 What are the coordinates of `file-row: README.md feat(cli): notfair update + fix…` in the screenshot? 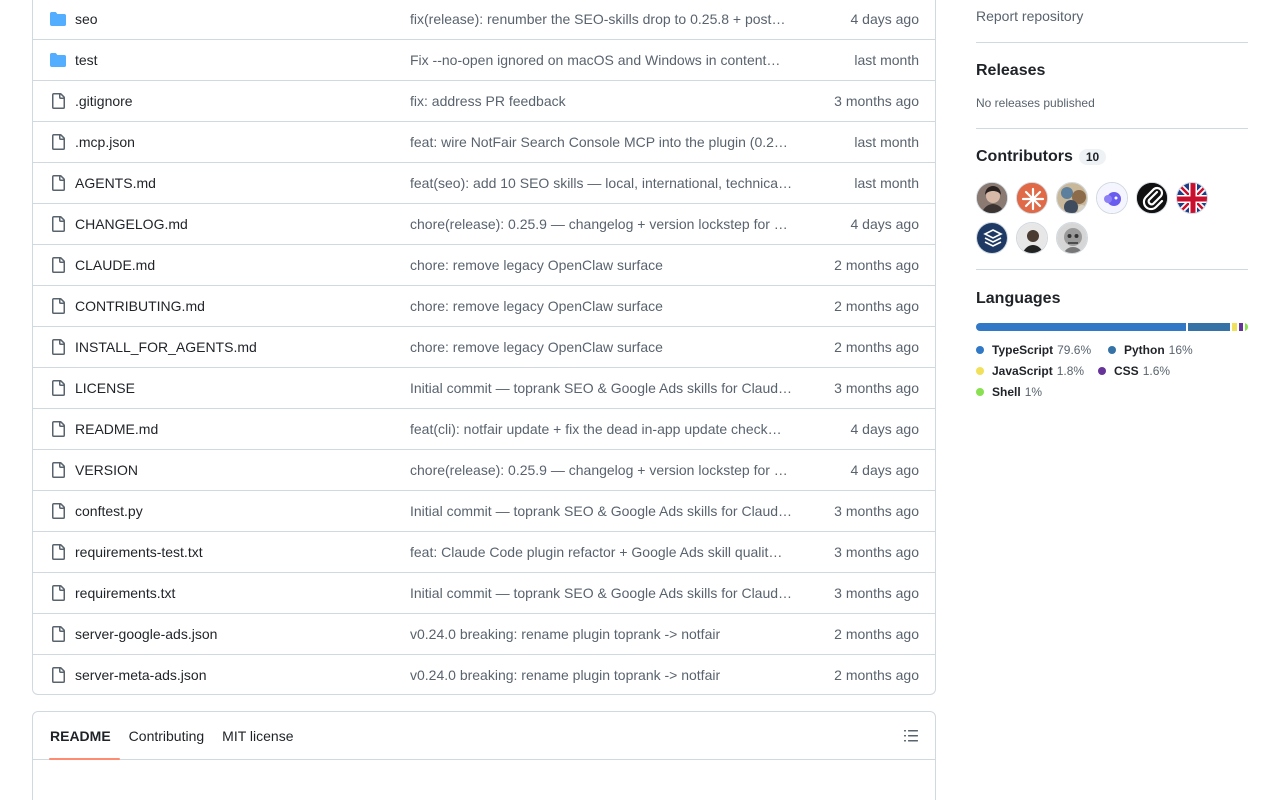 It's located at (484, 428).